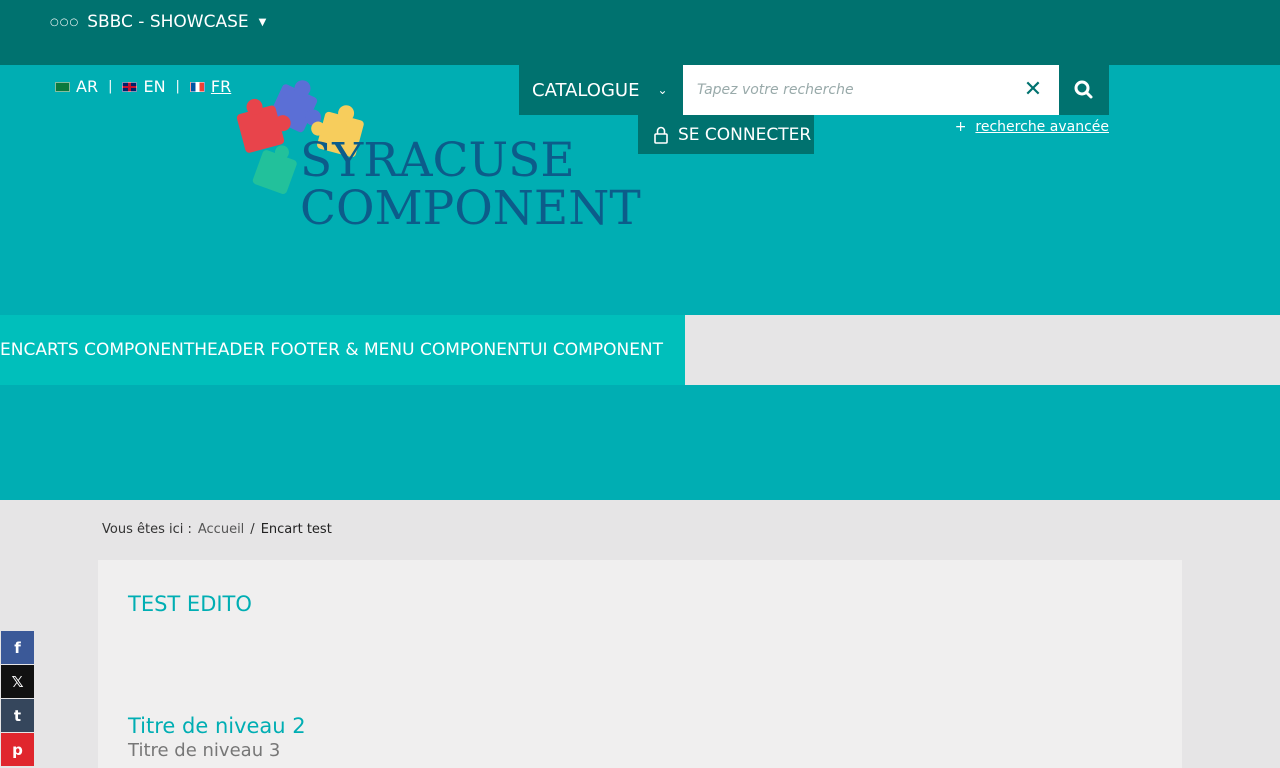 This screenshot has width=1280, height=768. I want to click on pinterest-icon: p, so click(17, 749).